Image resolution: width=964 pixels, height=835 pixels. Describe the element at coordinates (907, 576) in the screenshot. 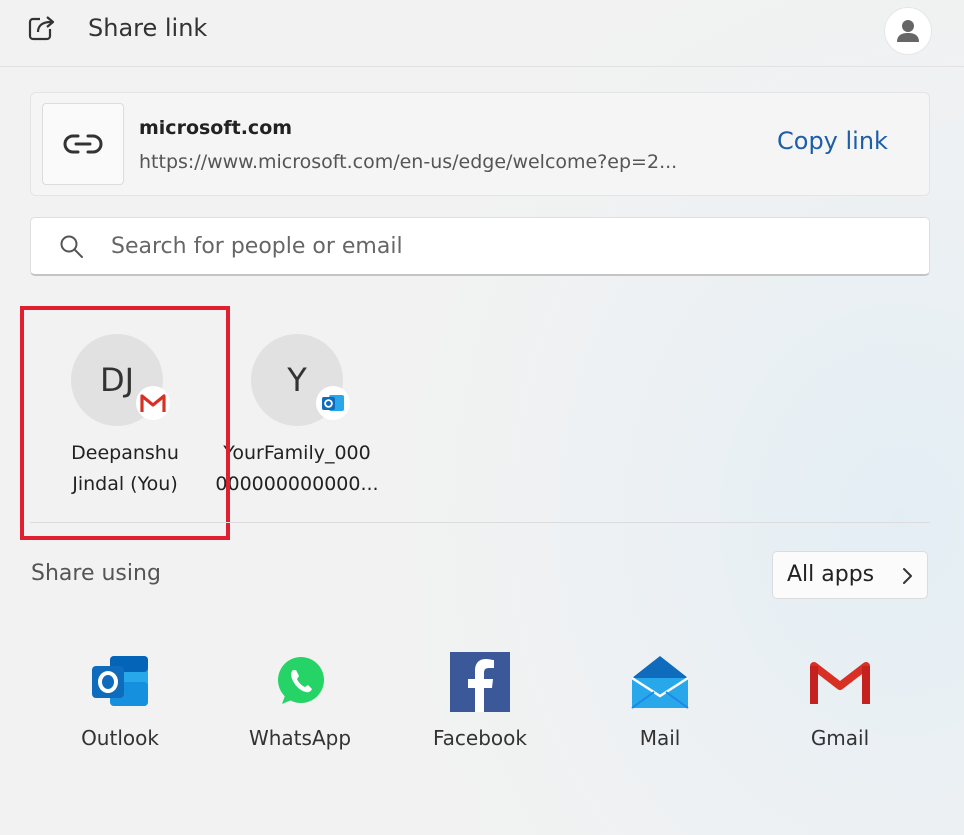

I see `chevron-right-icon` at that location.